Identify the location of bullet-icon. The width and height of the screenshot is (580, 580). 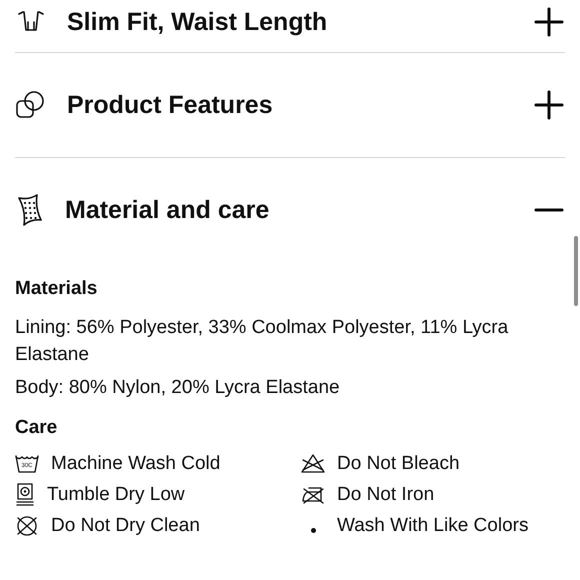
(313, 530).